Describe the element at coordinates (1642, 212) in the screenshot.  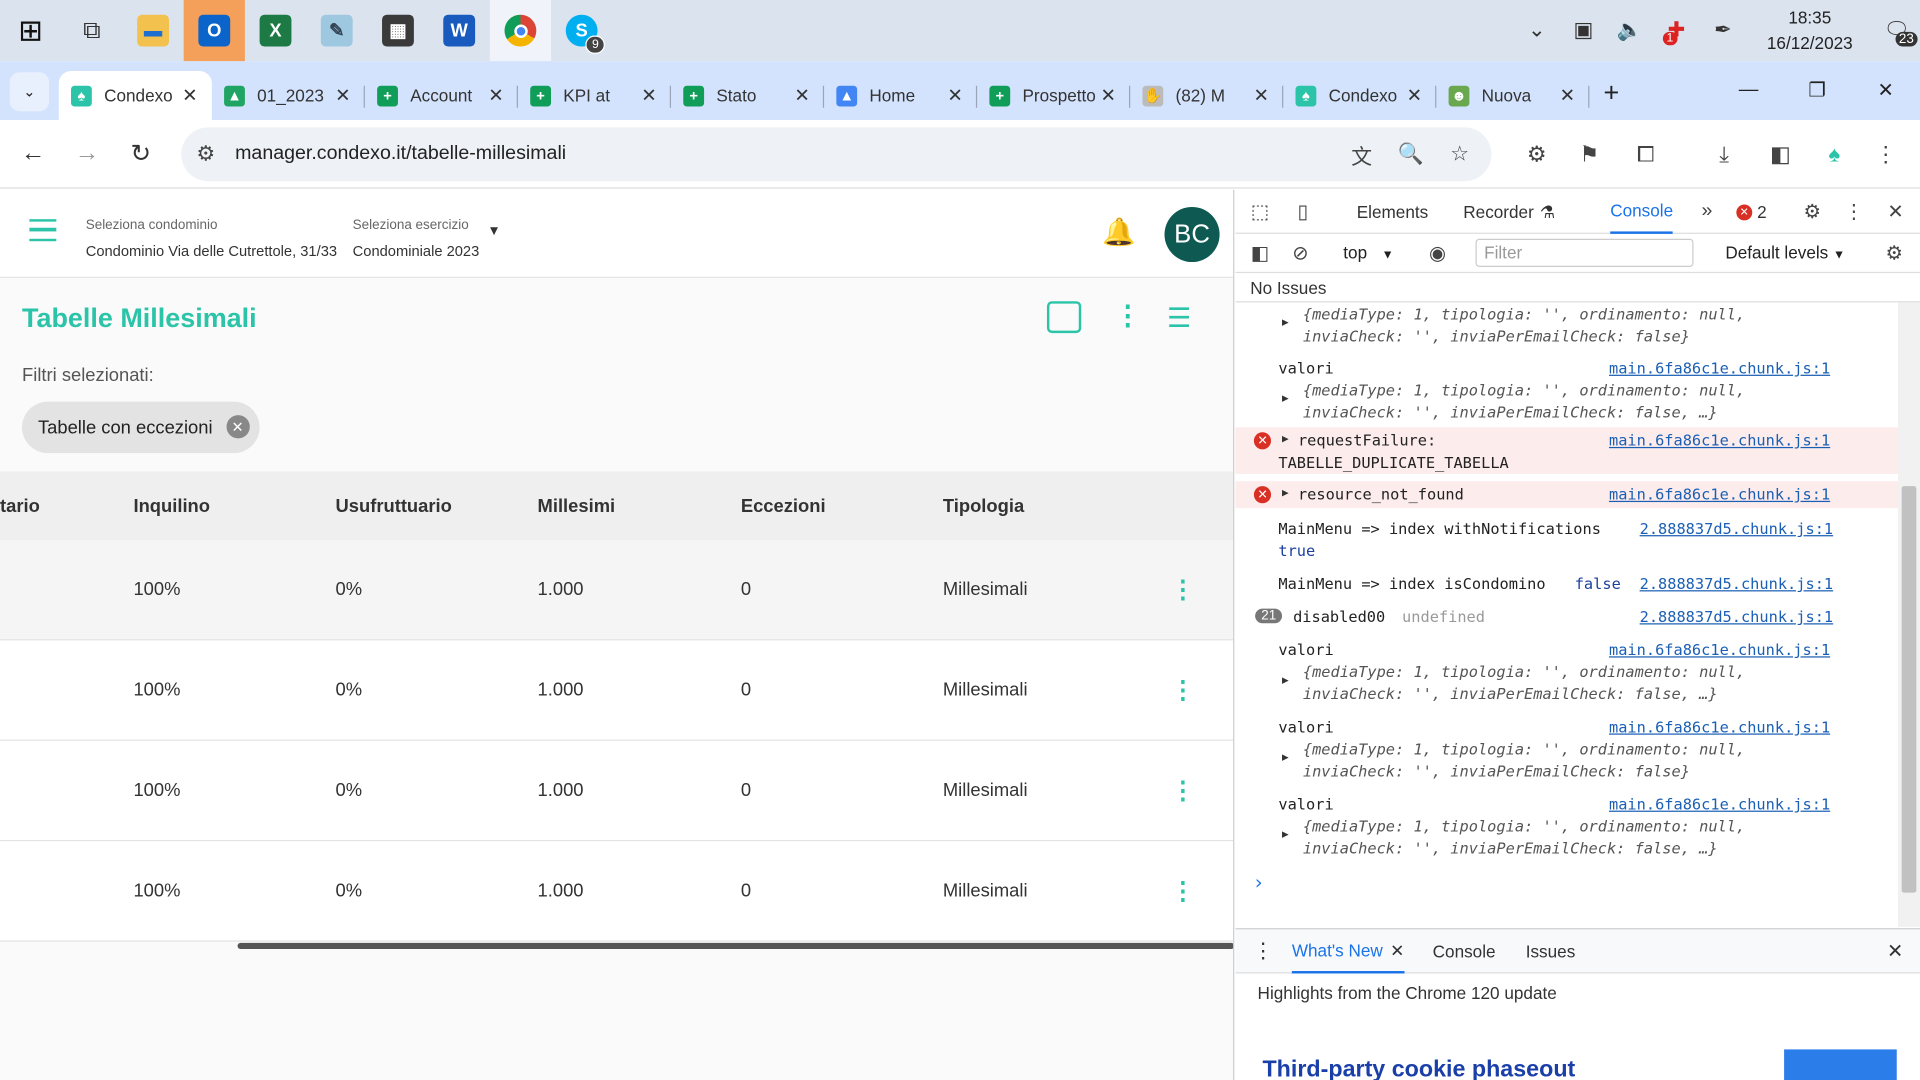
I see `tab-console: Console` at that location.